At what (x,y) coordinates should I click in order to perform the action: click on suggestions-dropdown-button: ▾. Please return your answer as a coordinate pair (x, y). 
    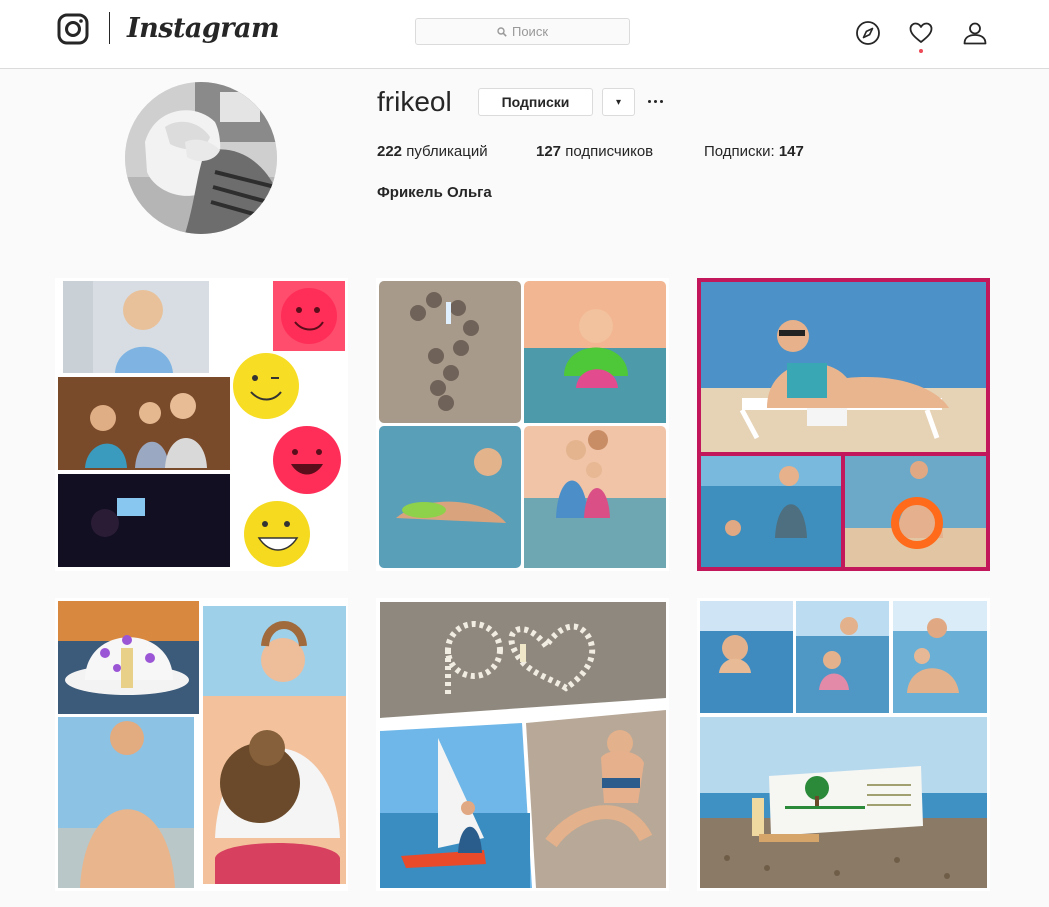
    Looking at the image, I should click on (618, 102).